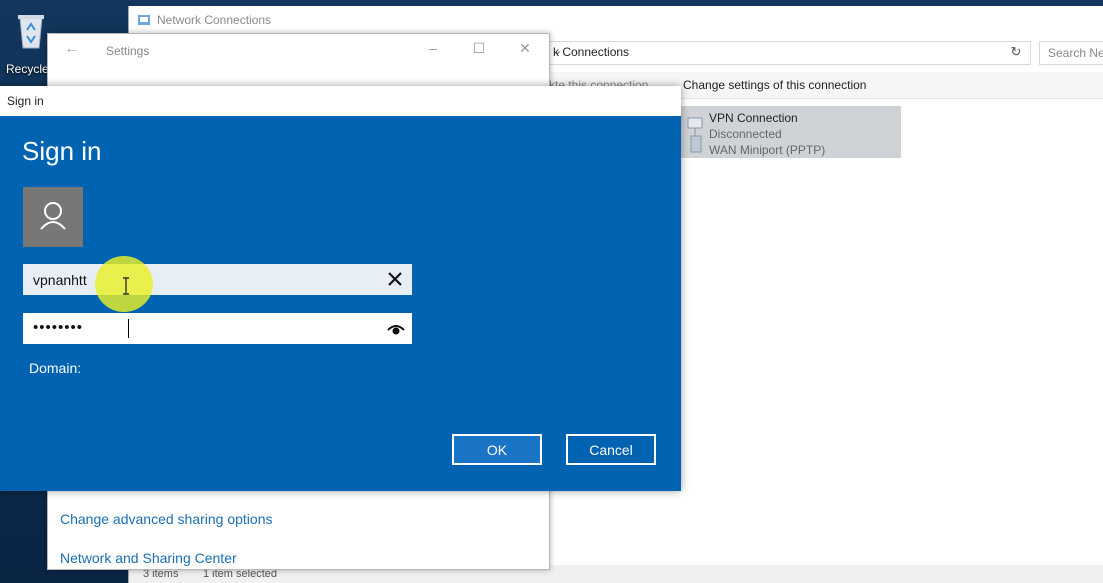 The height and width of the screenshot is (583, 1103). What do you see at coordinates (525, 48) in the screenshot?
I see `close-icon: ✕` at bounding box center [525, 48].